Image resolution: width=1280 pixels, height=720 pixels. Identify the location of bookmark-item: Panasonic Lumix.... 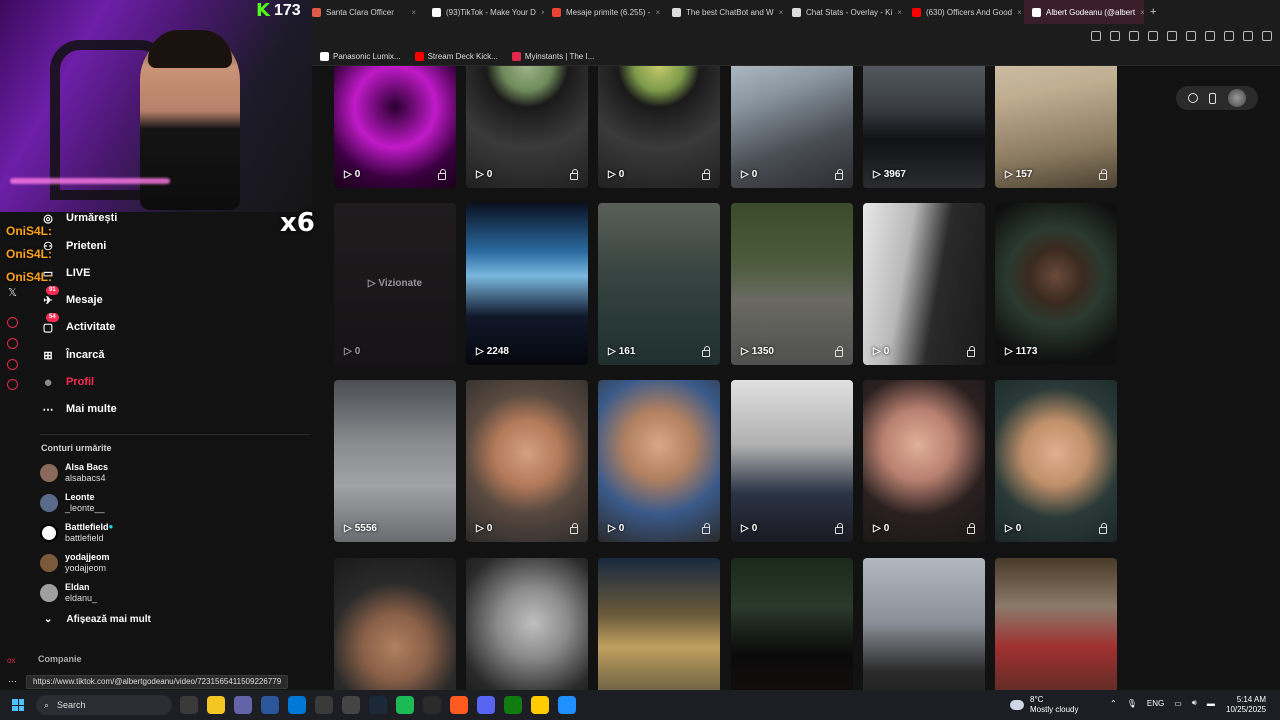
(360, 56).